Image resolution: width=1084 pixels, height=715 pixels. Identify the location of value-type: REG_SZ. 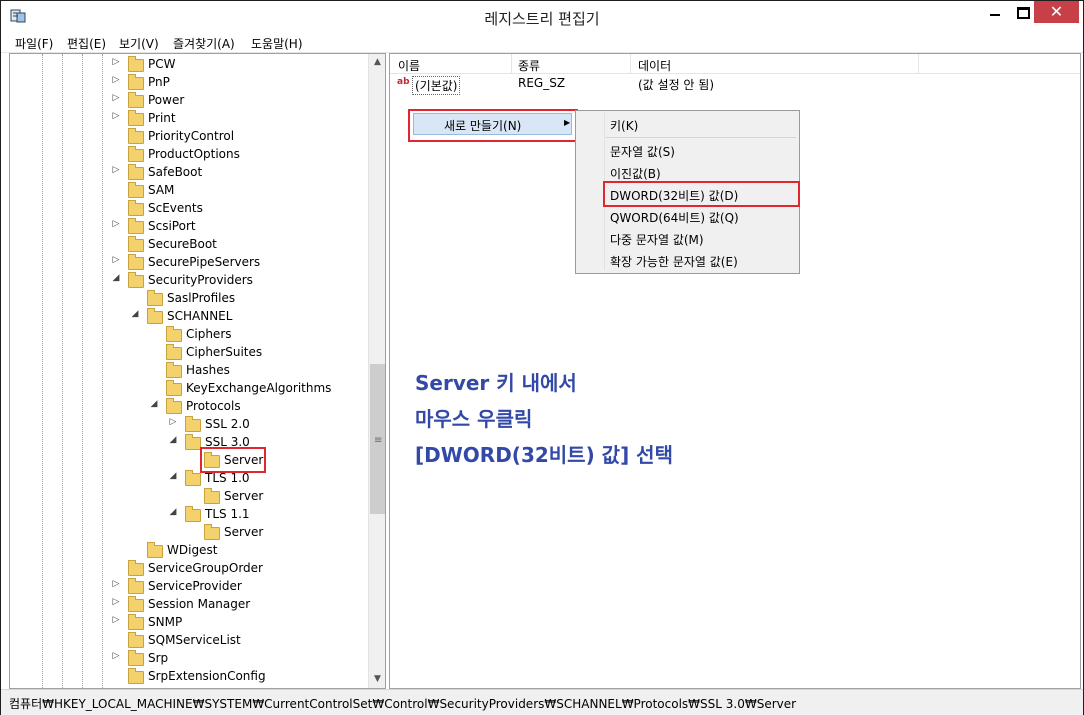
(542, 83).